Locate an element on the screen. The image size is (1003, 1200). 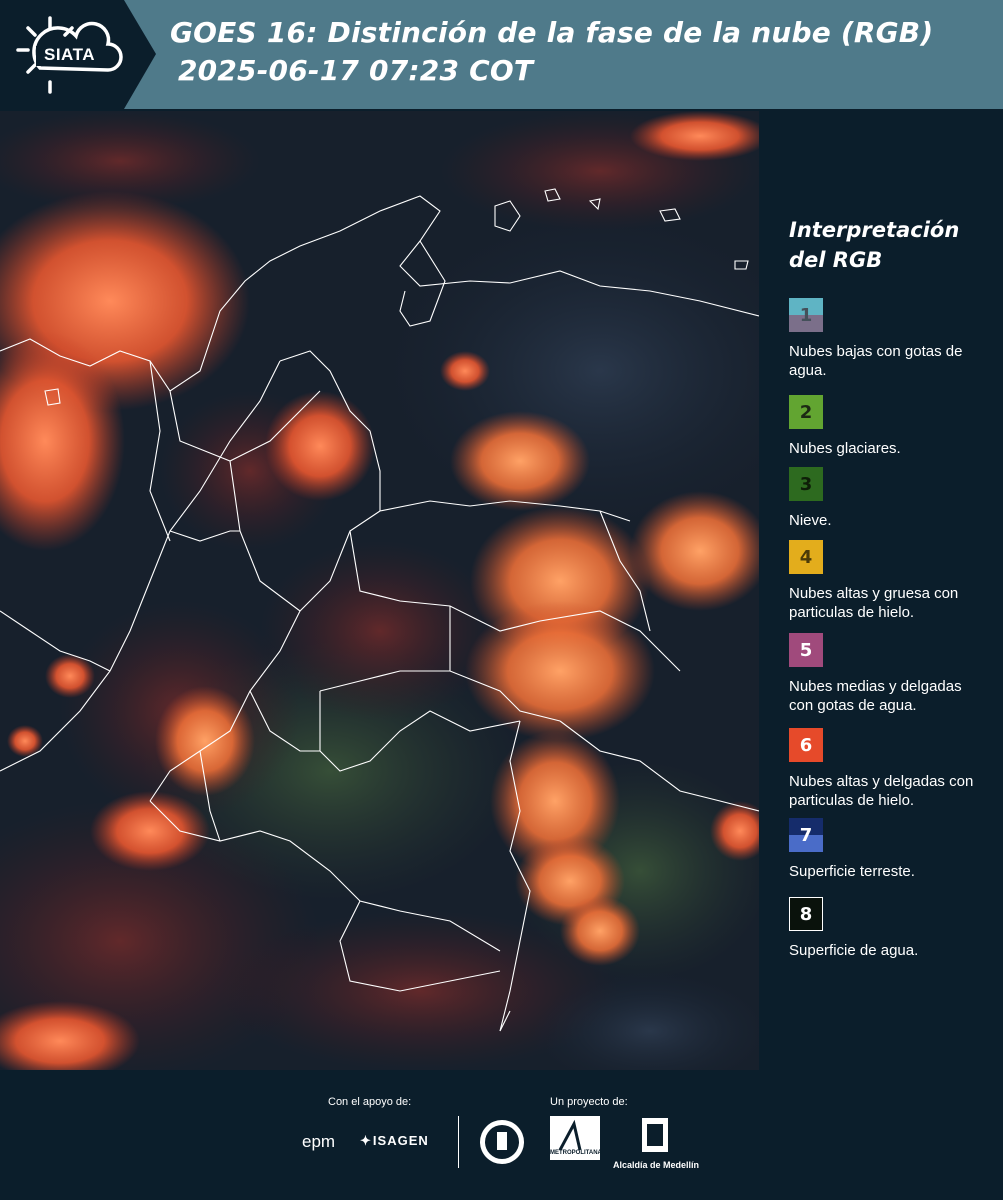
legend-title: Interpretación del RGB is located at coordinates (874, 245).